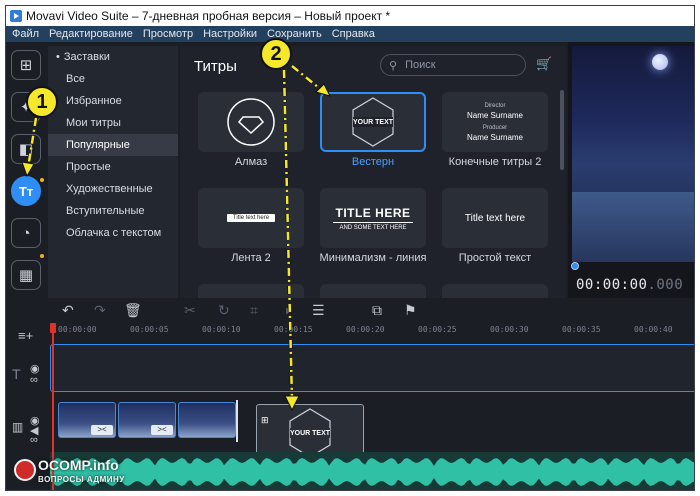  I want to click on annotation-badge-2: 2, so click(276, 54).